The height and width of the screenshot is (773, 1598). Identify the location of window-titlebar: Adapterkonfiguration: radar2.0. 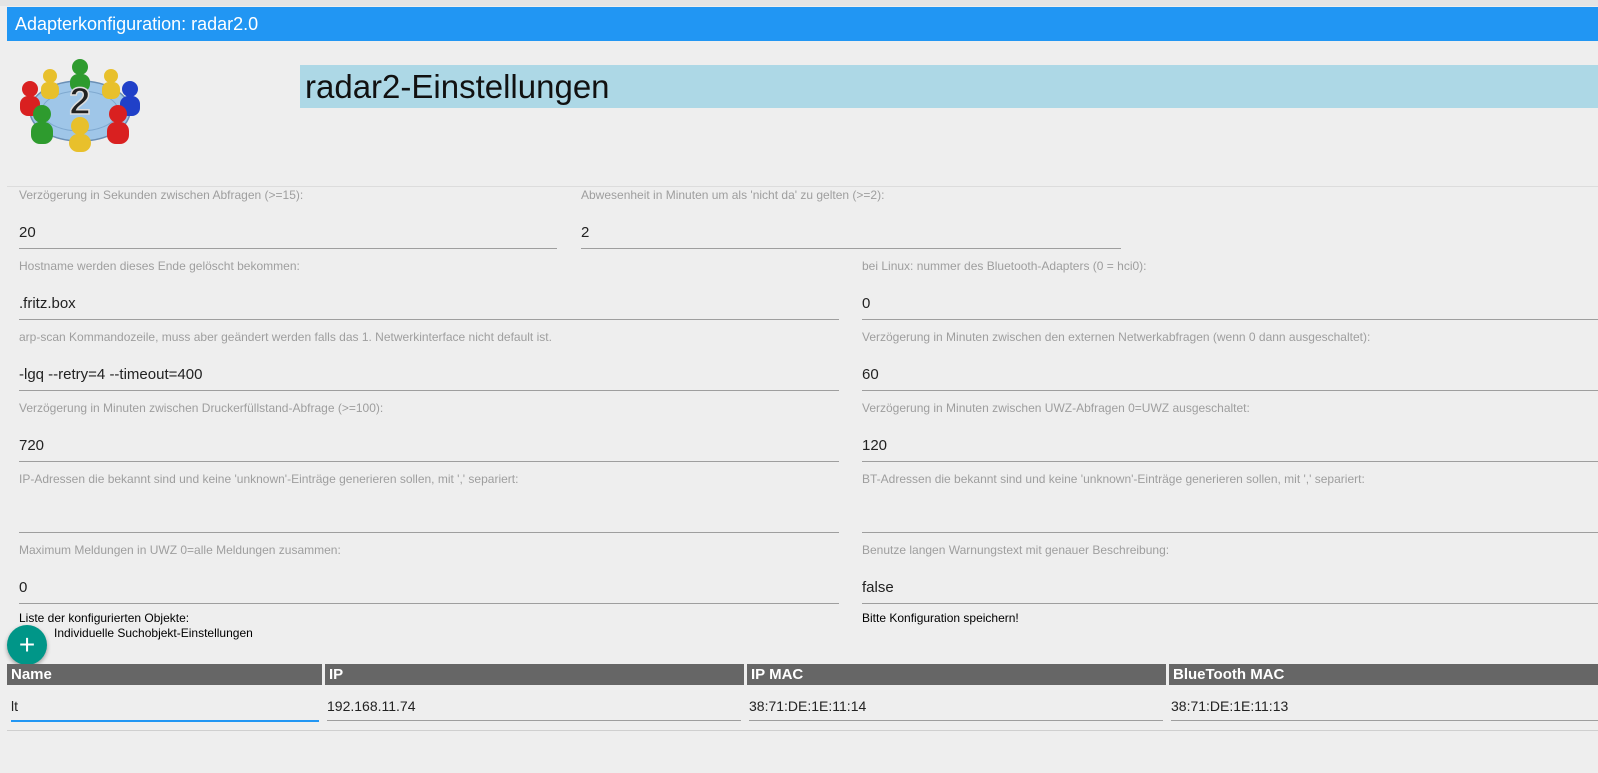
(802, 24).